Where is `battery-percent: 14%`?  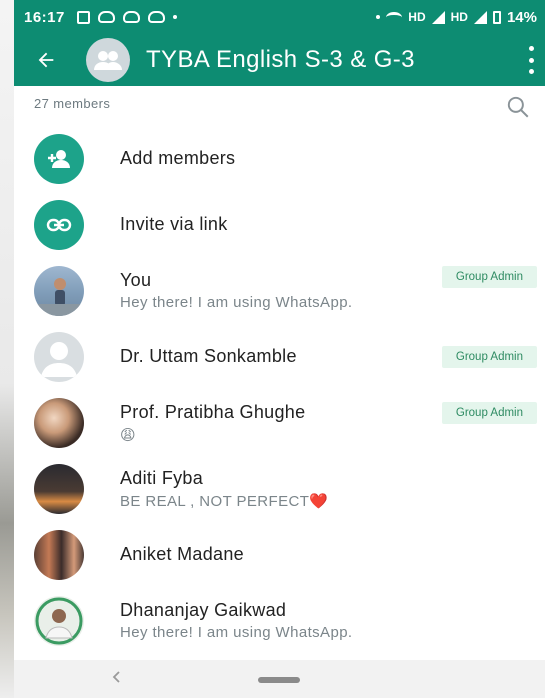 battery-percent: 14% is located at coordinates (521, 17).